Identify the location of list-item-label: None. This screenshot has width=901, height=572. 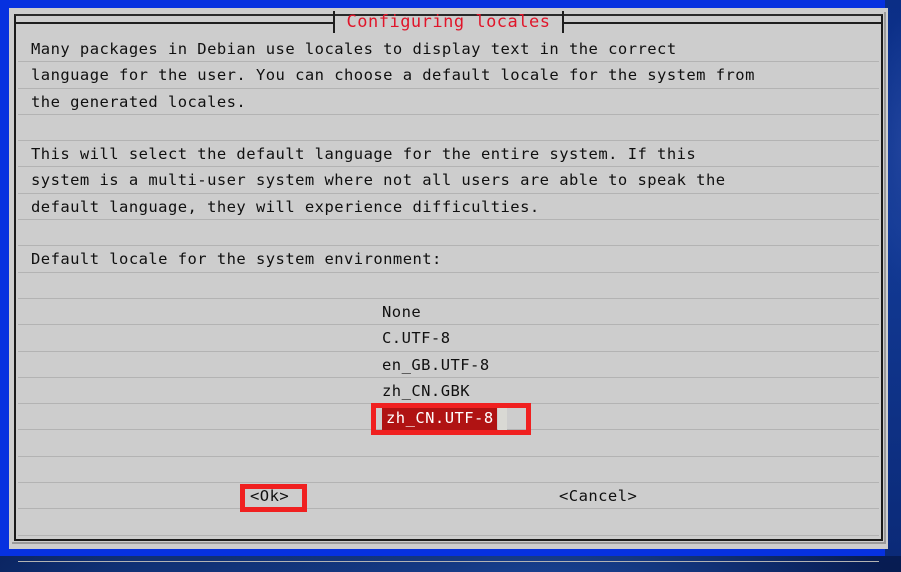
(402, 311).